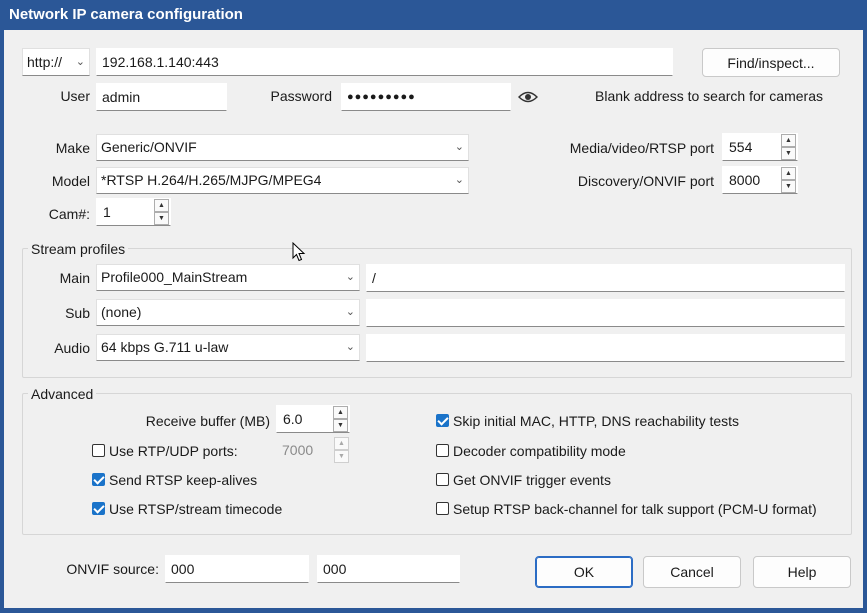 This screenshot has height=613, width=867. What do you see at coordinates (539, 451) in the screenshot?
I see `decoder-compat-label: Decoder compatibility mode` at bounding box center [539, 451].